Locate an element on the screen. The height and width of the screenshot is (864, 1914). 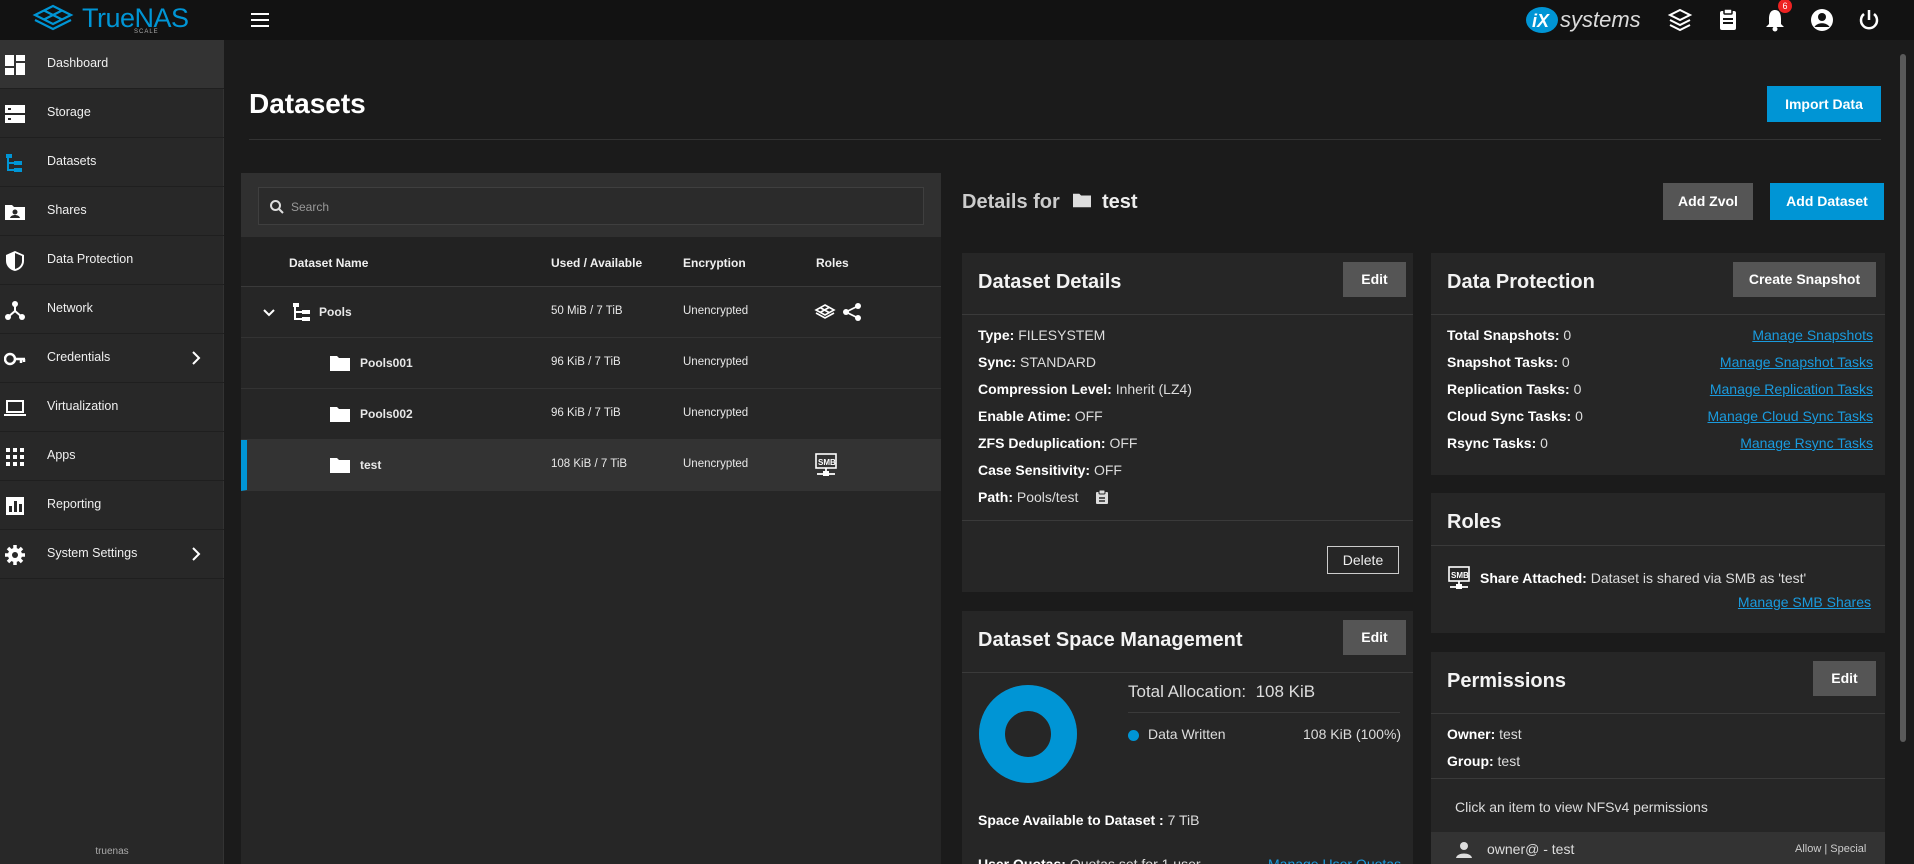
sidebar-item-system-settings: System Settings is located at coordinates (112, 554).